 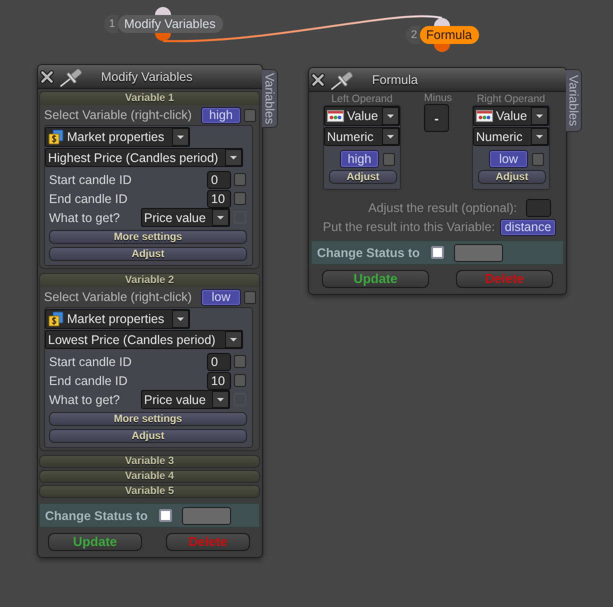 I want to click on adjust-result-field, so click(x=538, y=208).